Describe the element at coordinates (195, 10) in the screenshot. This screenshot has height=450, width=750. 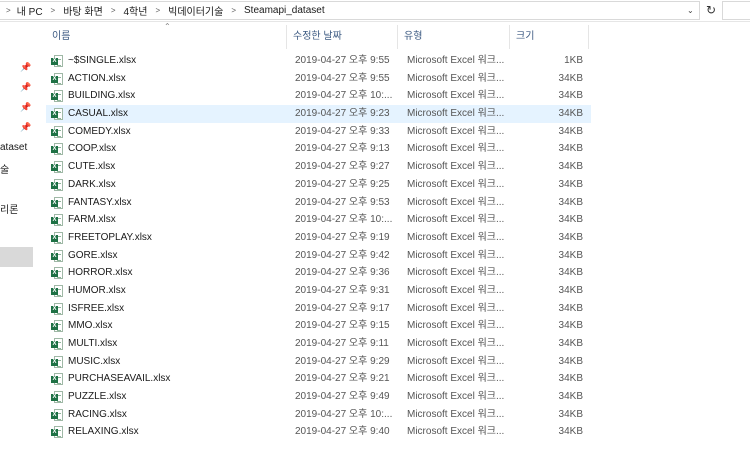
I see `breadcrumb-item-bigdata: 빅데이터기술` at that location.